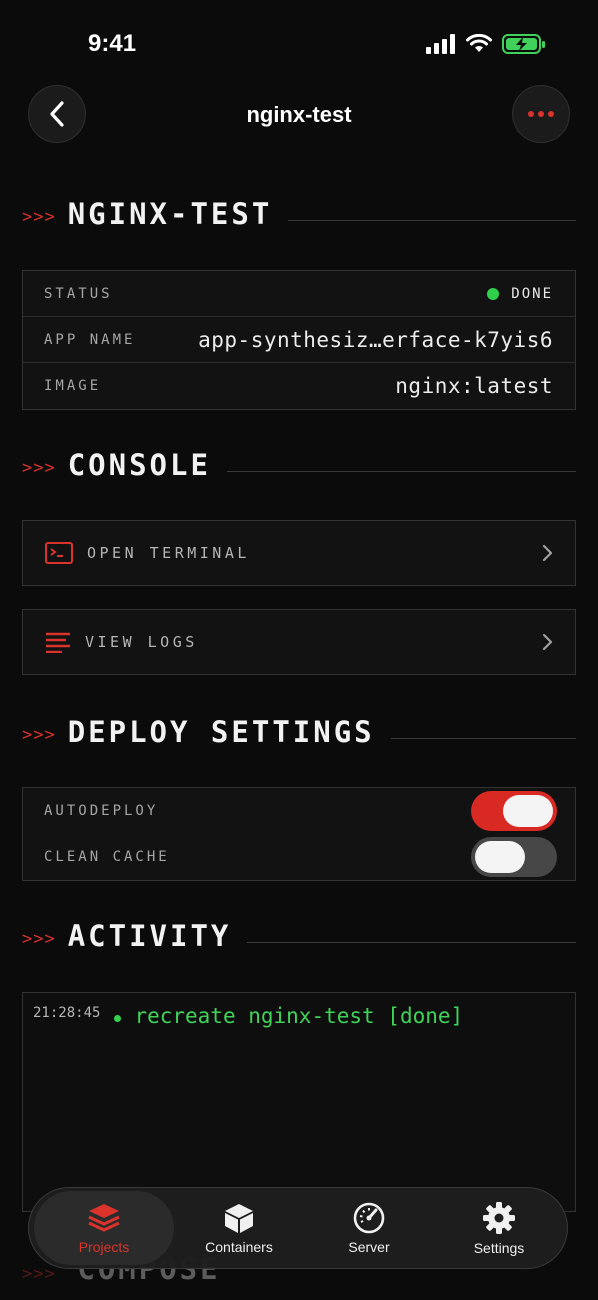 The image size is (598, 1300). I want to click on open-terminal-label: OPEN TERMINAL, so click(168, 553).